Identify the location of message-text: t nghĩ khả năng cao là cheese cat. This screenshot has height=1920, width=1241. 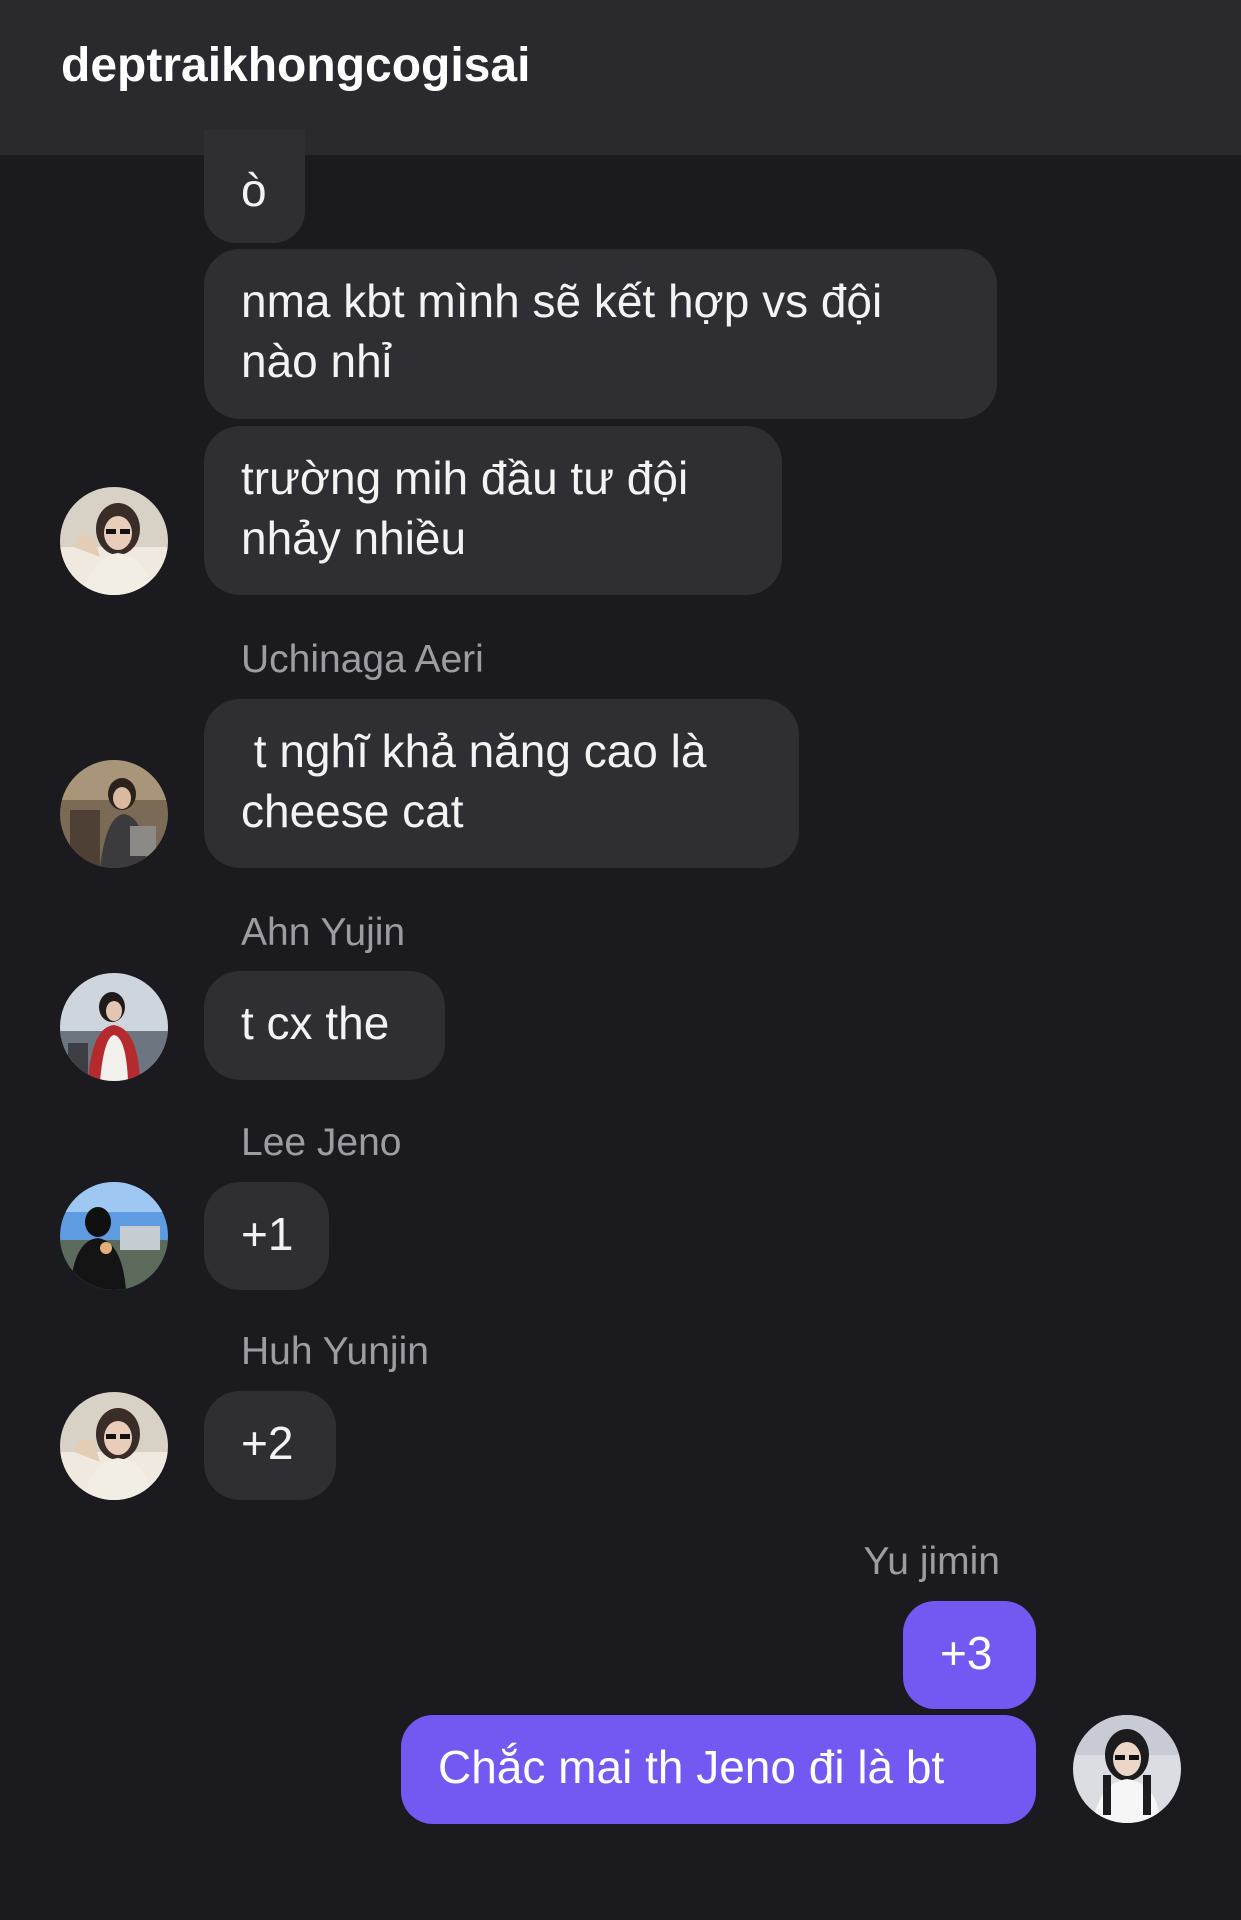
(480, 781).